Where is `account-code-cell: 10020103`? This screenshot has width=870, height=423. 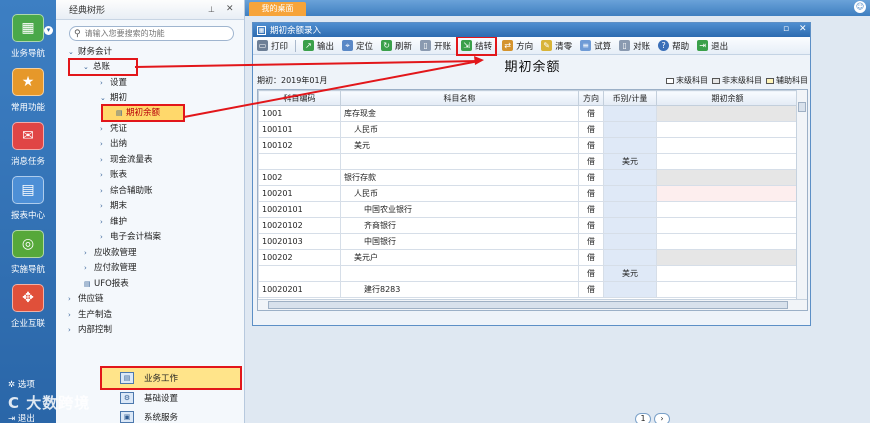 account-code-cell: 10020103 is located at coordinates (299, 241).